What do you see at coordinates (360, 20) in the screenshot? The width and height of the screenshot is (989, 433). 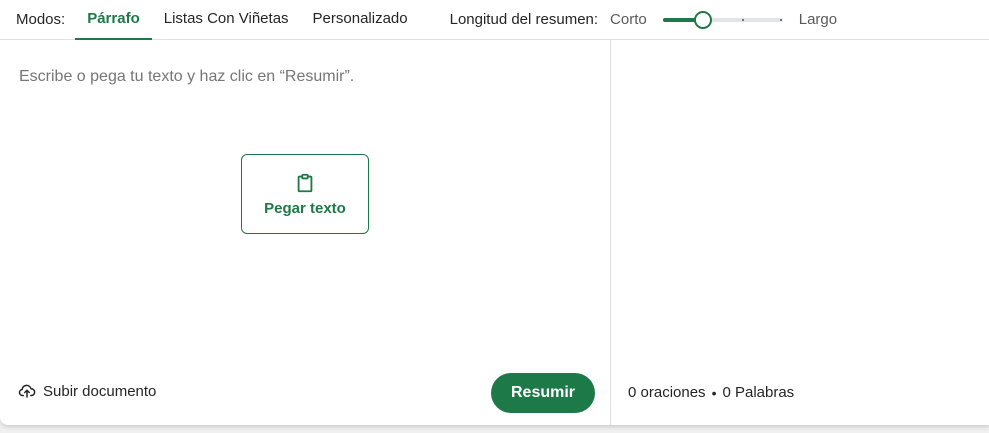 I see `tab-custom: Personalizado` at bounding box center [360, 20].